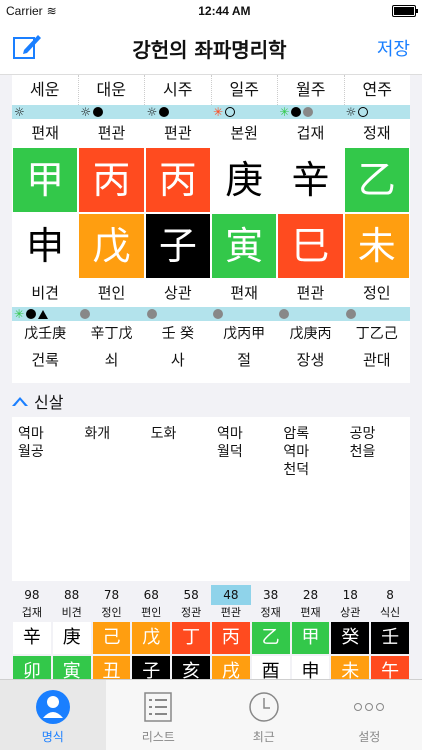 The width and height of the screenshot is (422, 750). Describe the element at coordinates (111, 334) in the screenshot. I see `hidden-stem-cell: 辛丁戊` at that location.